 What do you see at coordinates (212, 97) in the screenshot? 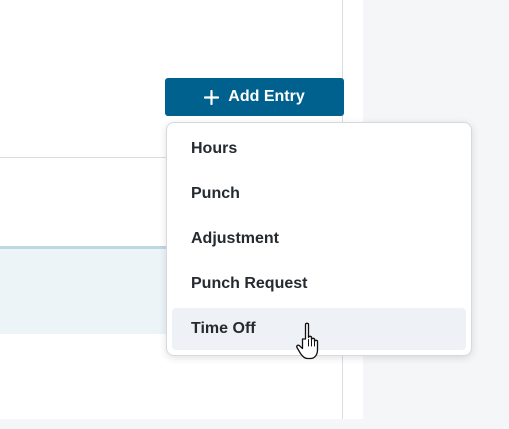
I see `plus-icon` at bounding box center [212, 97].